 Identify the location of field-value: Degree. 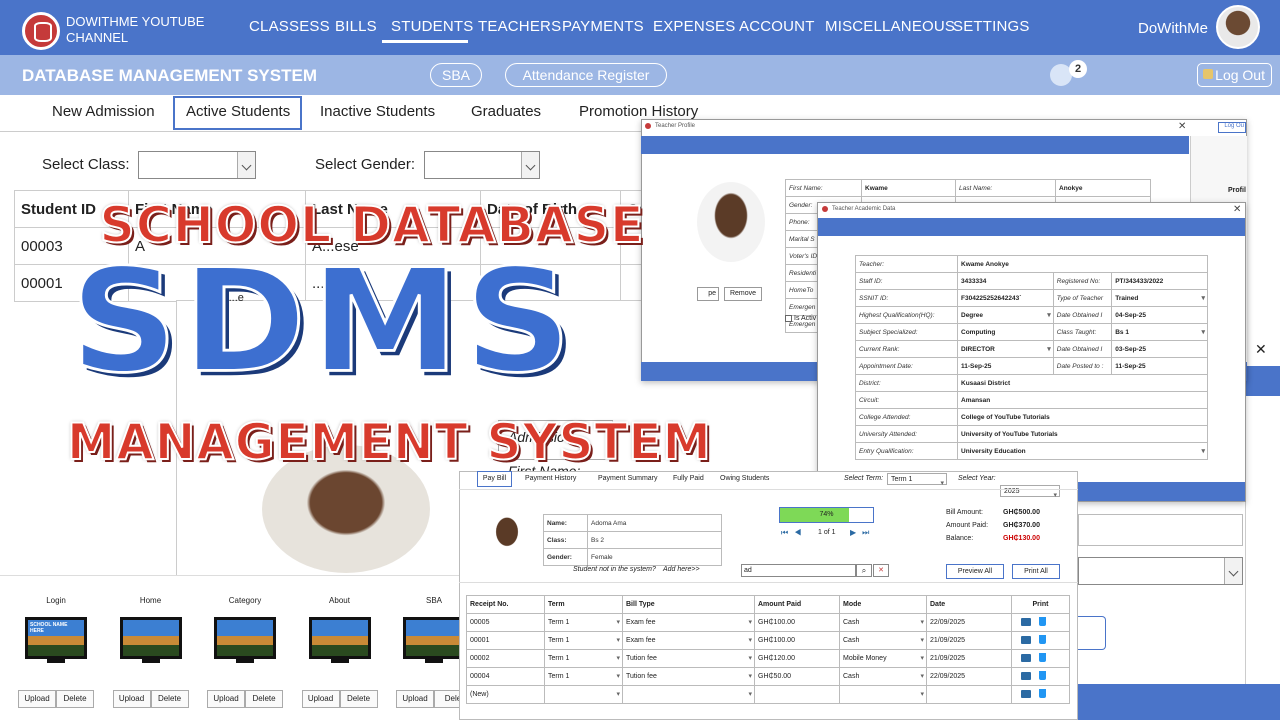
(1005, 315).